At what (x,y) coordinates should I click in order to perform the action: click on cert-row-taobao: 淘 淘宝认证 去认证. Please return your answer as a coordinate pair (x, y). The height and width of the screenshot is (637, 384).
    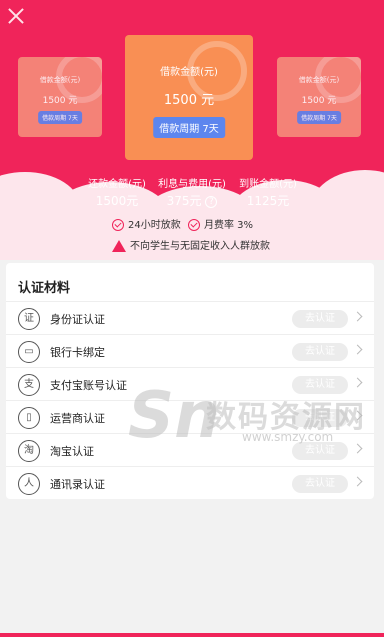
    Looking at the image, I should click on (190, 449).